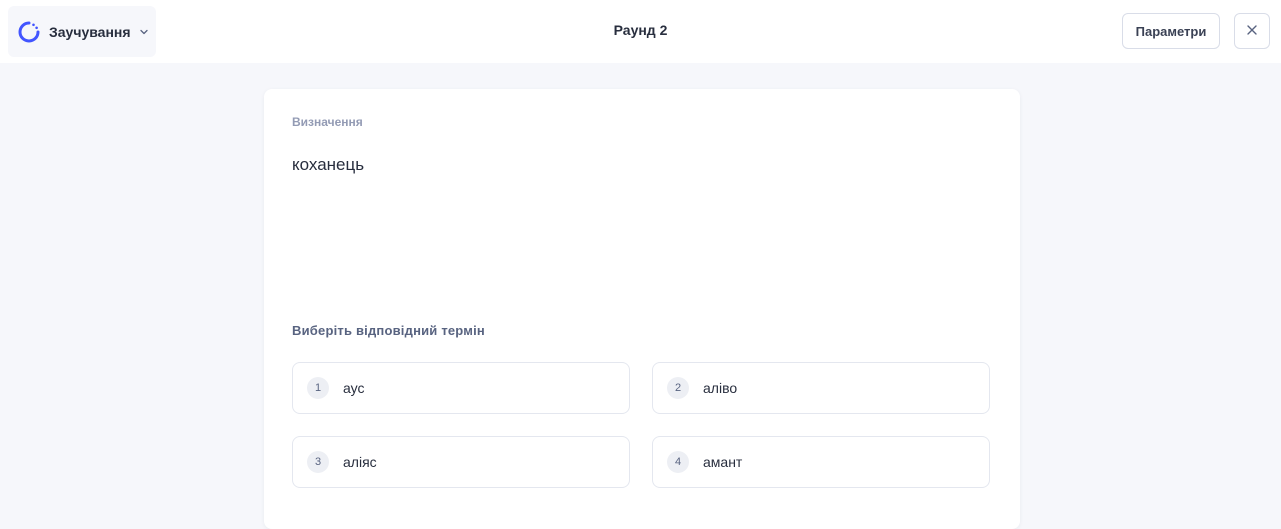 The width and height of the screenshot is (1281, 529). Describe the element at coordinates (360, 462) in the screenshot. I see `answer-text: аліяс` at that location.